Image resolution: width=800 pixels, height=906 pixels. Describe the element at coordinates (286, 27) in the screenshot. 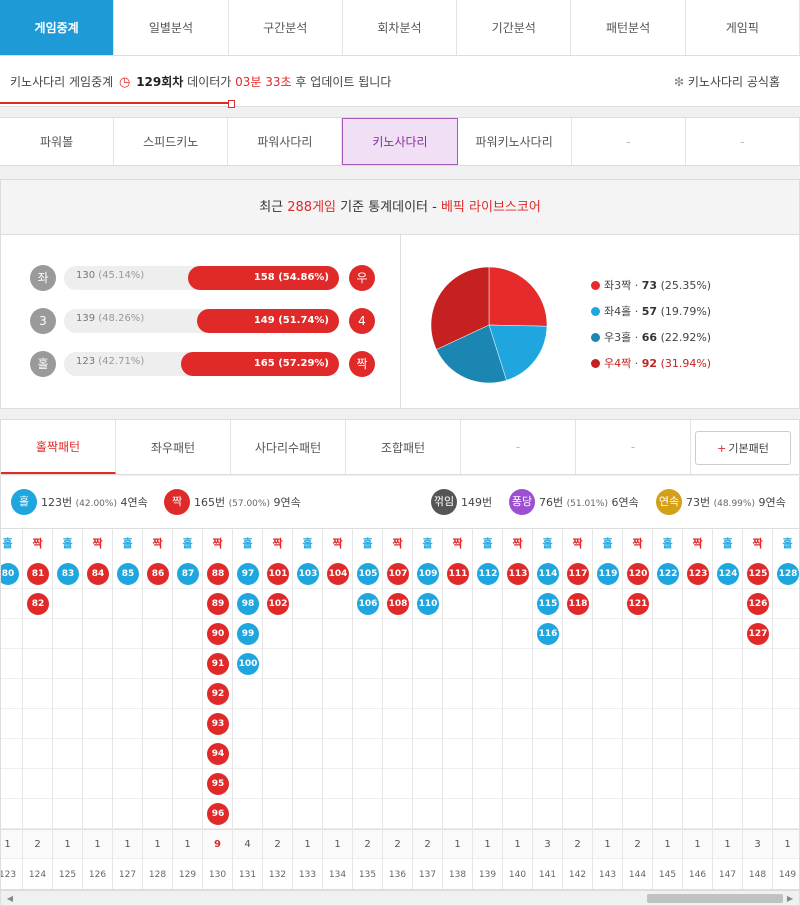

I see `nav-tab: 구간분석` at that location.